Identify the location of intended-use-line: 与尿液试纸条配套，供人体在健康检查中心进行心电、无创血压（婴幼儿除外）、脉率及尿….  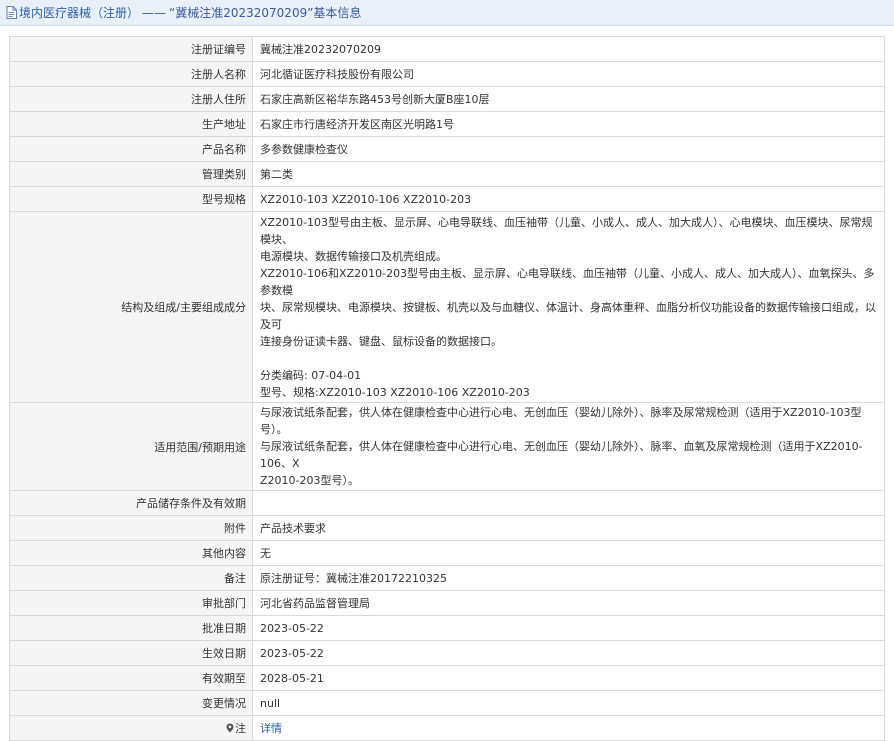
(561, 421).